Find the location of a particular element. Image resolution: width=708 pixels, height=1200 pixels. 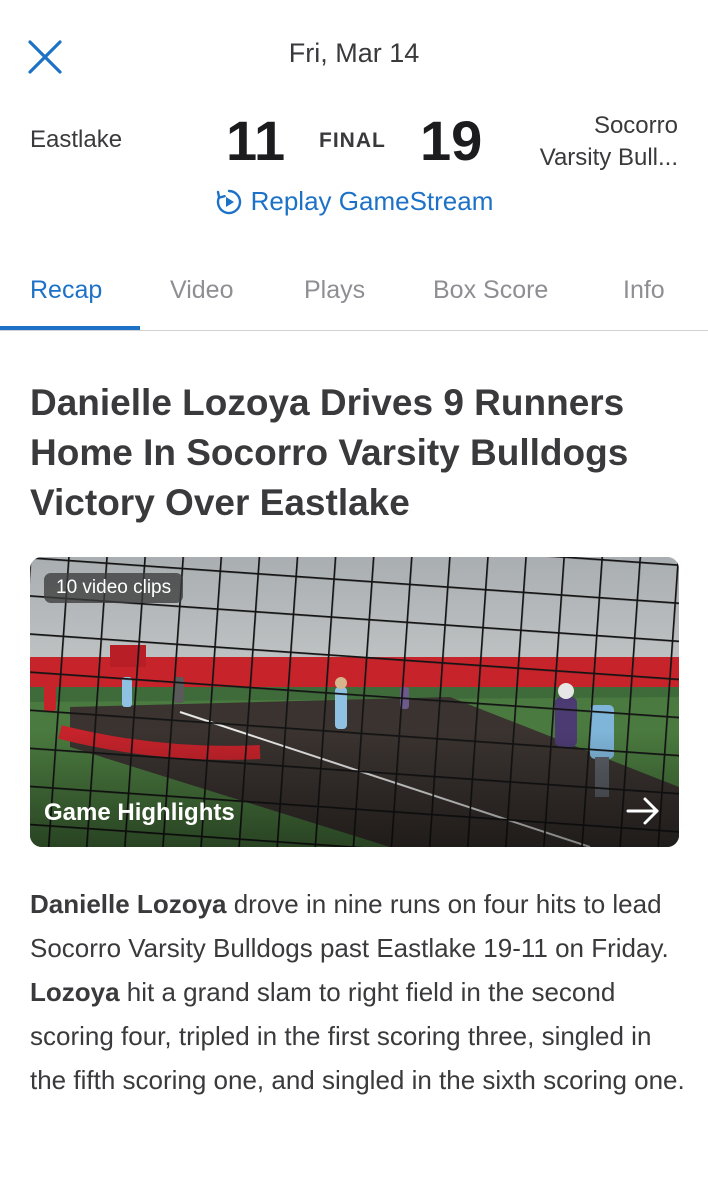

tab-bar: Recap Video Plays Box Score Info is located at coordinates (354, 296).